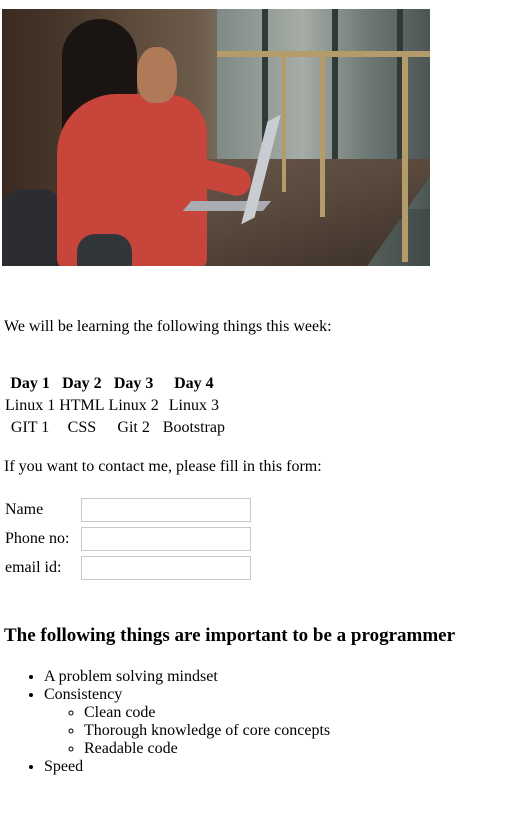  I want to click on email-field-cell, so click(166, 567).